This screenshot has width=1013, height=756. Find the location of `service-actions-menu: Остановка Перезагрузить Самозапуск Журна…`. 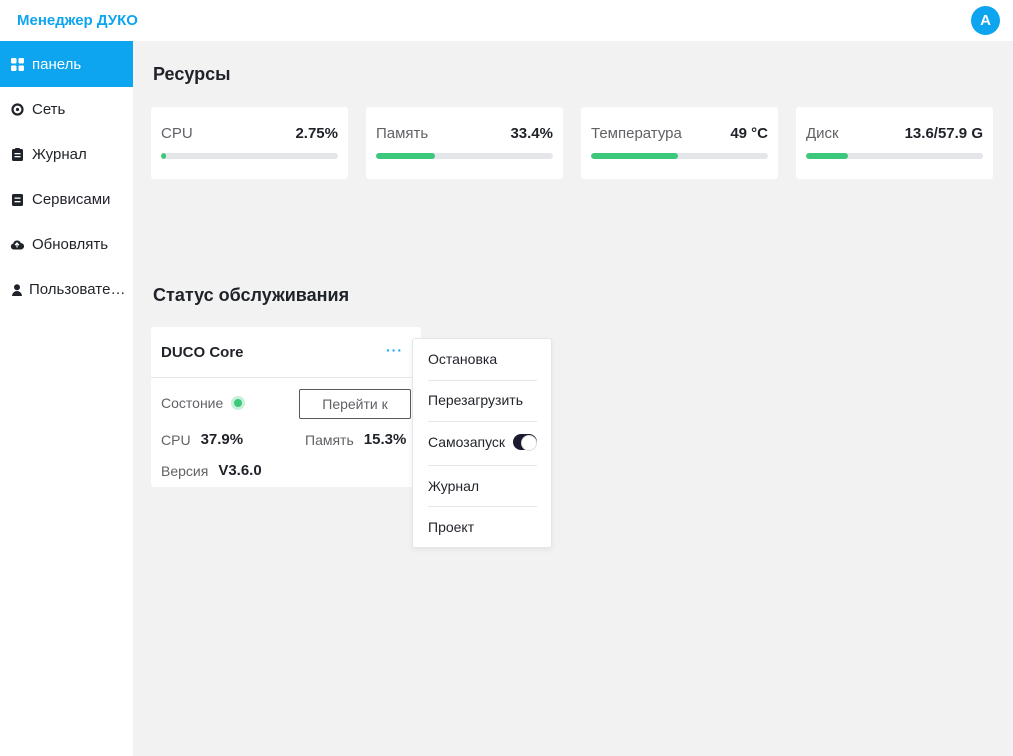

service-actions-menu: Остановка Перезагрузить Самозапуск Журна… is located at coordinates (482, 443).